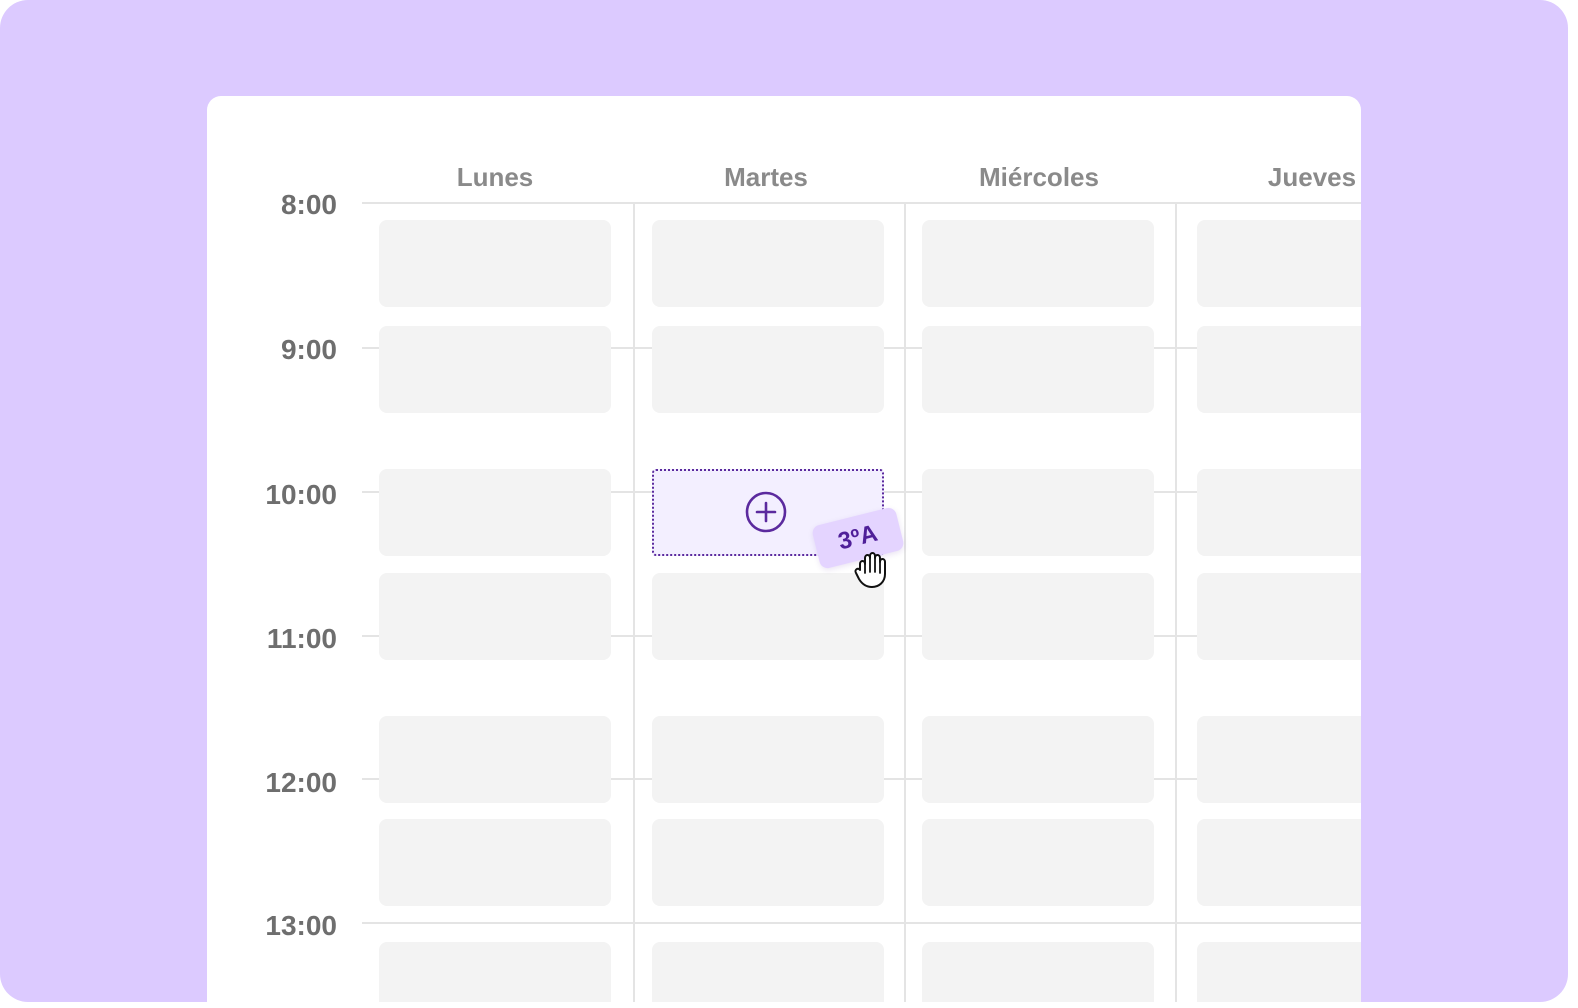 The width and height of the screenshot is (1578, 1008). Describe the element at coordinates (873, 568) in the screenshot. I see `grab-hand-icon` at that location.